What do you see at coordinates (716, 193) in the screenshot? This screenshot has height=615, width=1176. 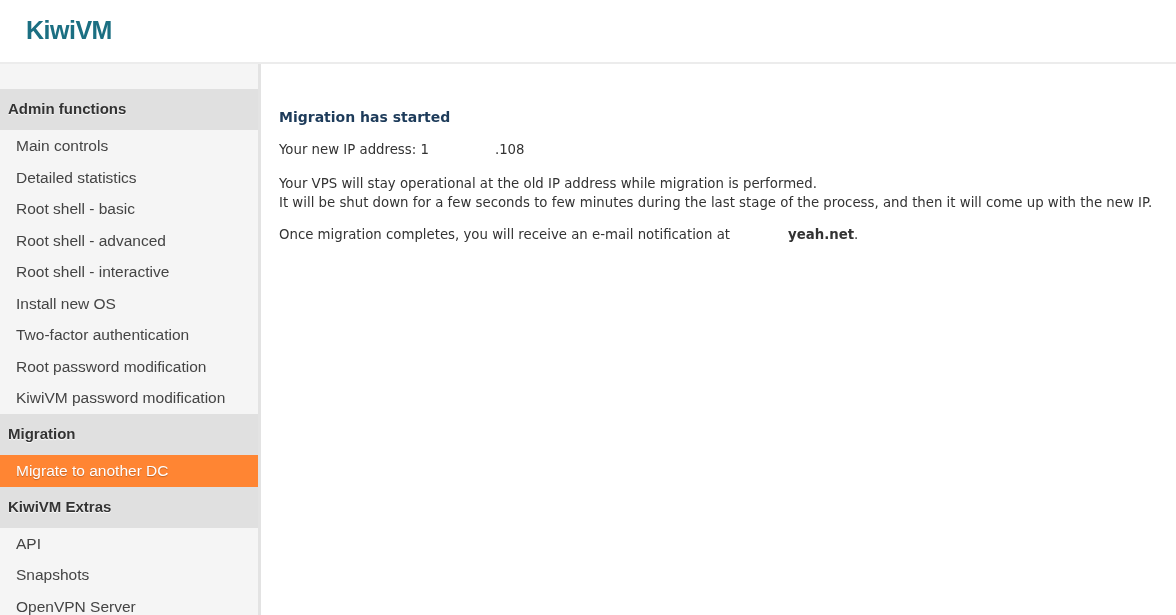 I see `migration-info-paragraph: Your VPS will stay operational at the old IP address while migration is performed. It will be shut down for a few seconds to few minutes during the last stage of the process, and then it will come up with the new IP.` at bounding box center [716, 193].